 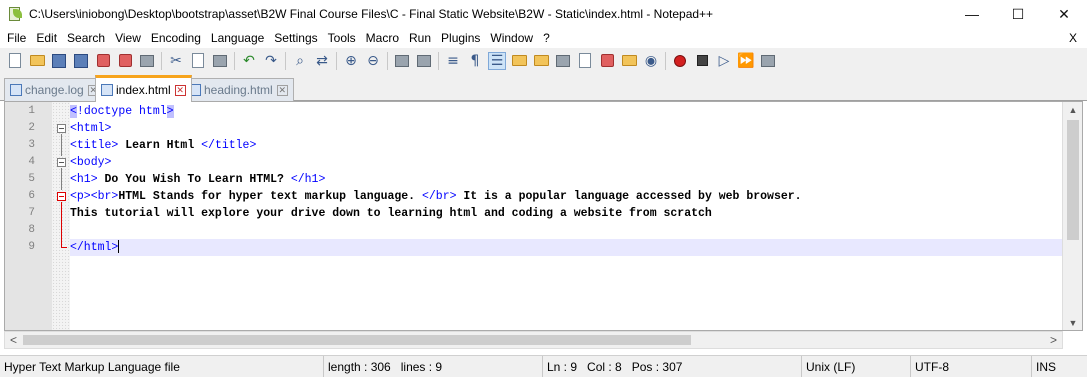 I want to click on word-wrap-icon: ≡, so click(x=453, y=61).